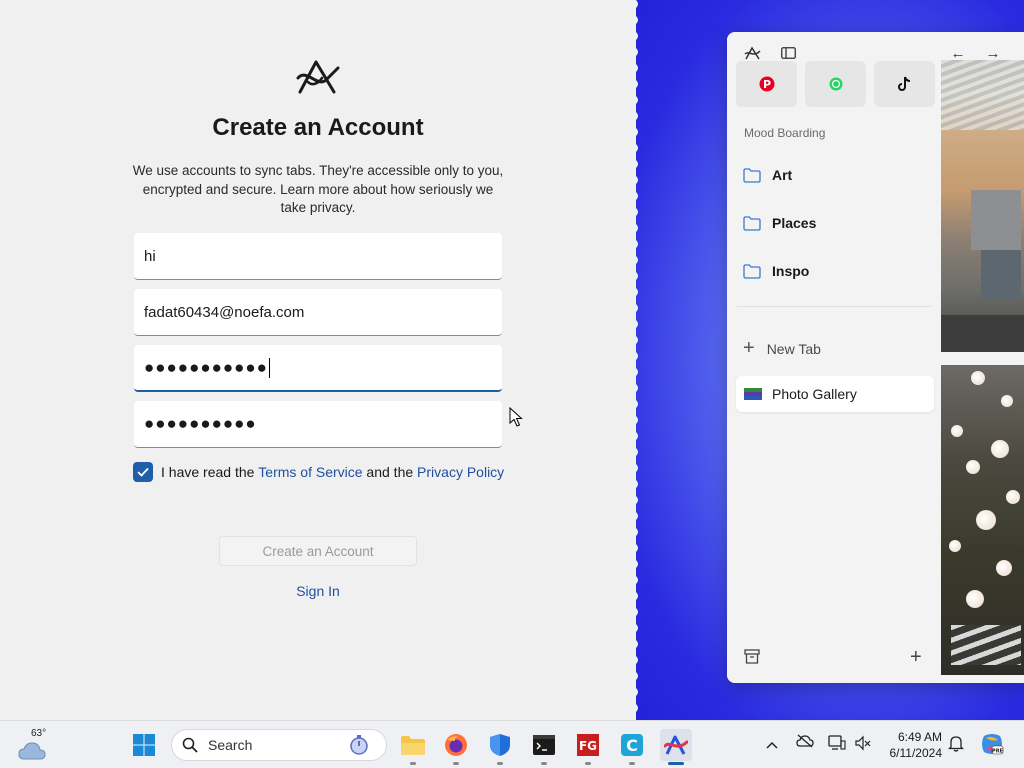 This screenshot has height=768, width=1024. I want to click on taskbar-terminal, so click(544, 745).